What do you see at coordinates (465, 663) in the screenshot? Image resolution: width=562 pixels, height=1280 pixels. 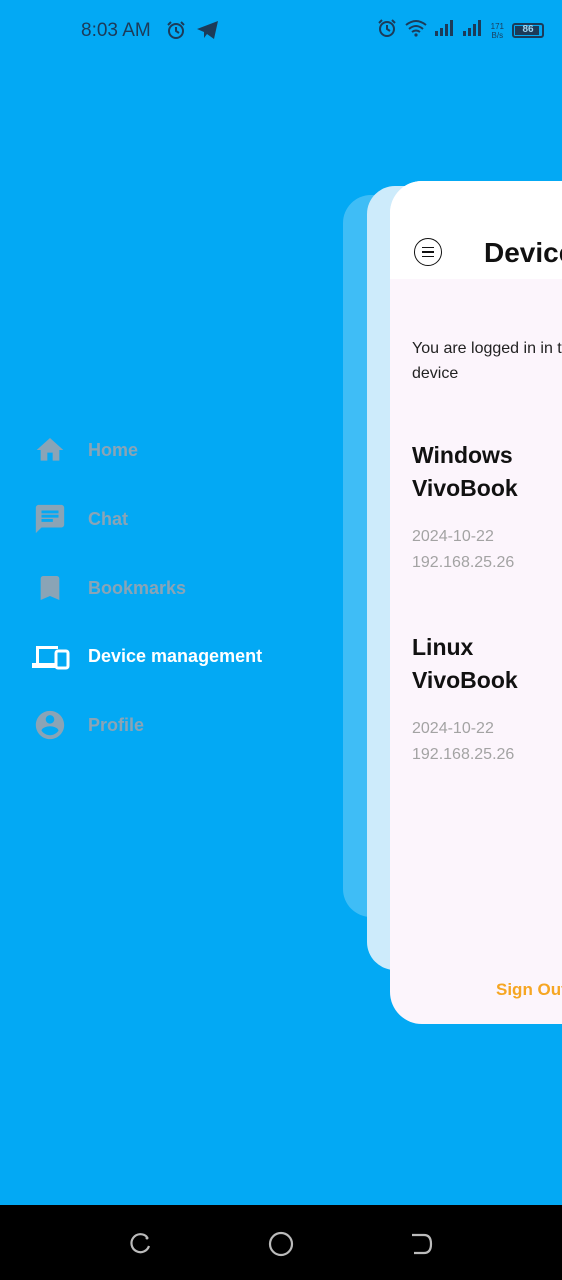 I see `device-name: Linux VivoBook` at bounding box center [465, 663].